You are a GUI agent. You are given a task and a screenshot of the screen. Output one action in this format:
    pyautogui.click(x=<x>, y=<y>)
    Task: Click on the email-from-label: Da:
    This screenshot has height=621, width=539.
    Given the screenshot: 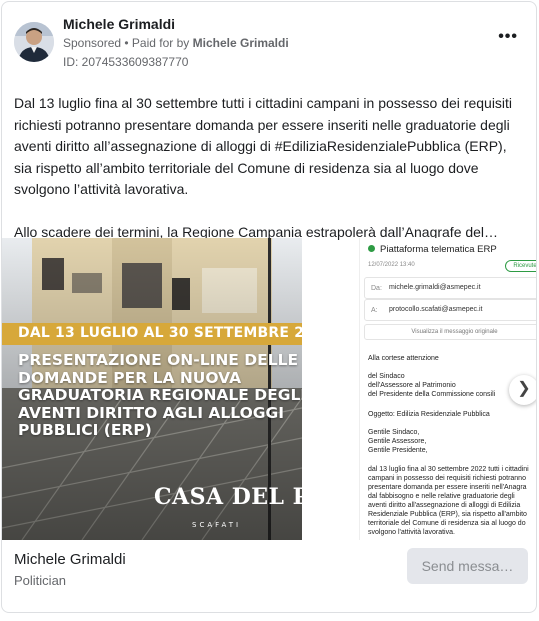 What is the action you would take?
    pyautogui.click(x=376, y=288)
    